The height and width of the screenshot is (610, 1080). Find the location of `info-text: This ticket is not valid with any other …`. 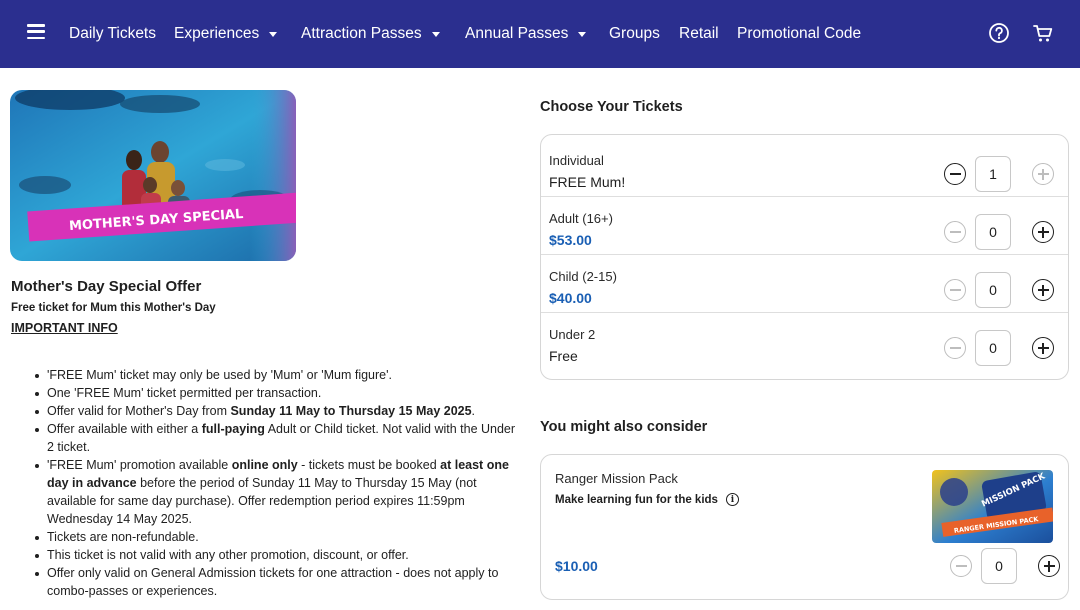

info-text: This ticket is not valid with any other … is located at coordinates (228, 555).